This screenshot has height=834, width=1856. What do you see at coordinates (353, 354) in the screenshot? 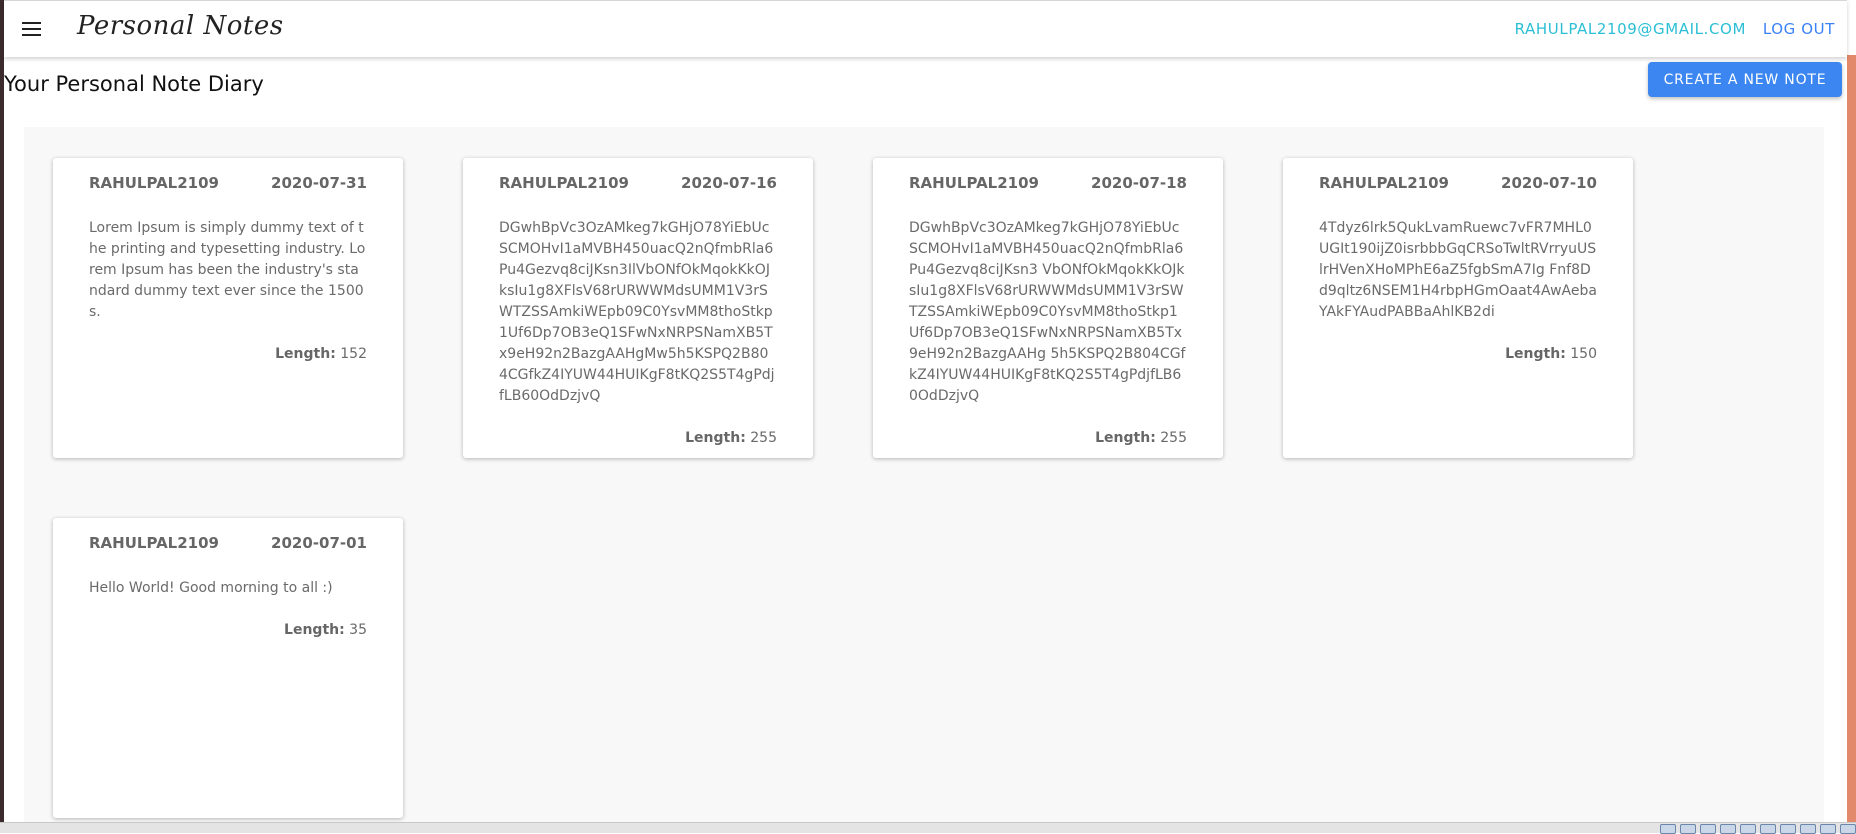
I see `note-length-value: 152` at bounding box center [353, 354].